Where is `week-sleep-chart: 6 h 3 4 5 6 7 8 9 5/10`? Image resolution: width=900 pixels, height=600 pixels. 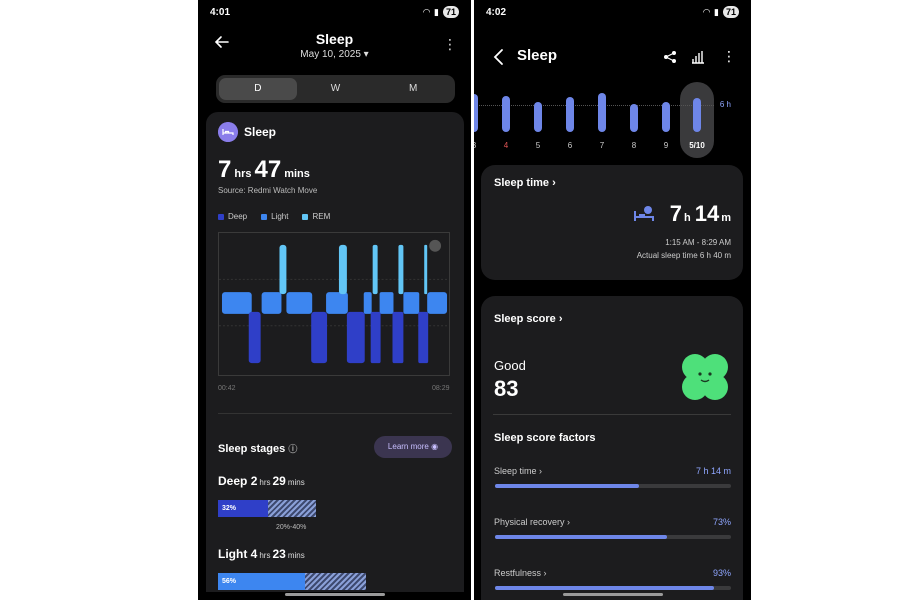
week-sleep-chart: 6 h 3 4 5 6 7 8 9 5/10 is located at coordinates (612, 120).